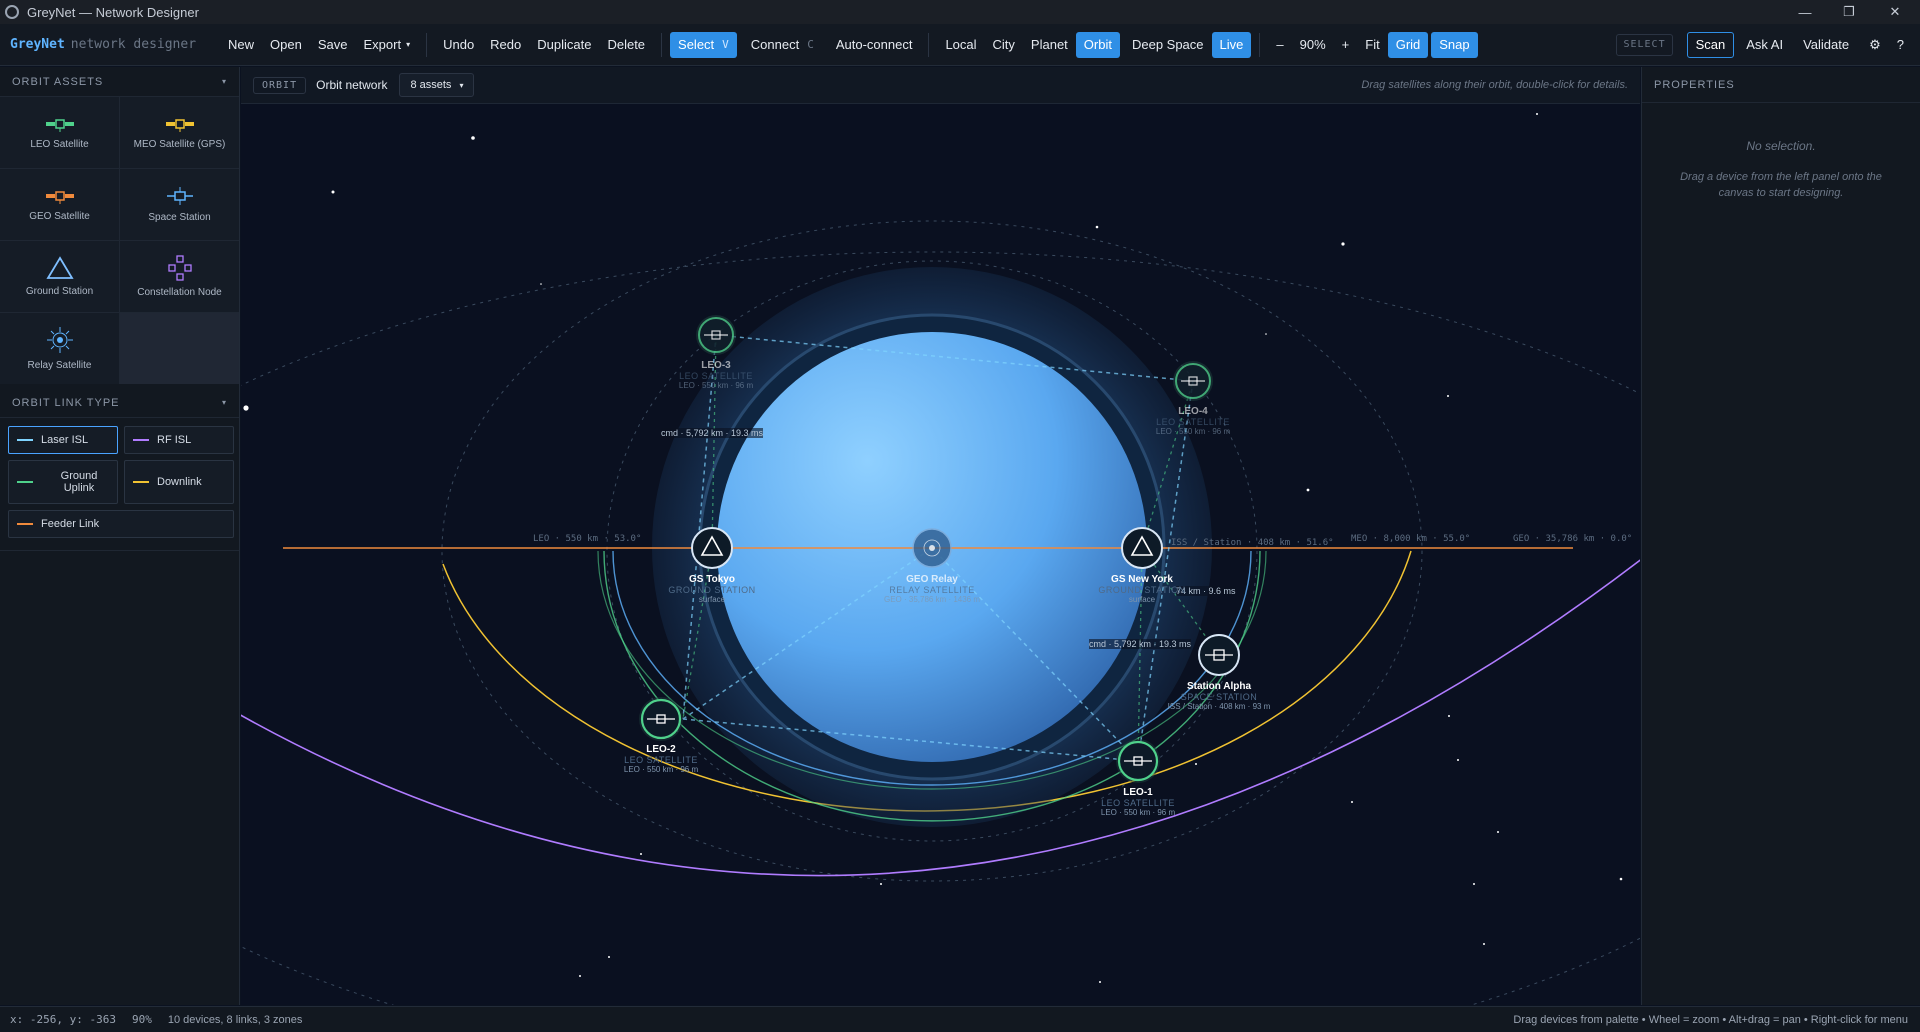 This screenshot has width=1920, height=1032. I want to click on caret-down-icon: ▾, so click(461, 85).